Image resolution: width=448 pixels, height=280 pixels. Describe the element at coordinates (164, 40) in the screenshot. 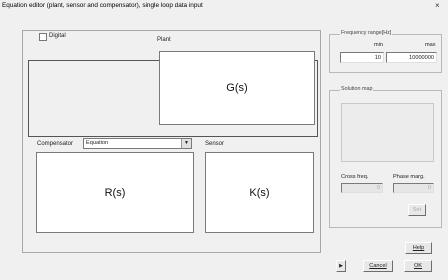

I see `plant-label: Plant` at that location.